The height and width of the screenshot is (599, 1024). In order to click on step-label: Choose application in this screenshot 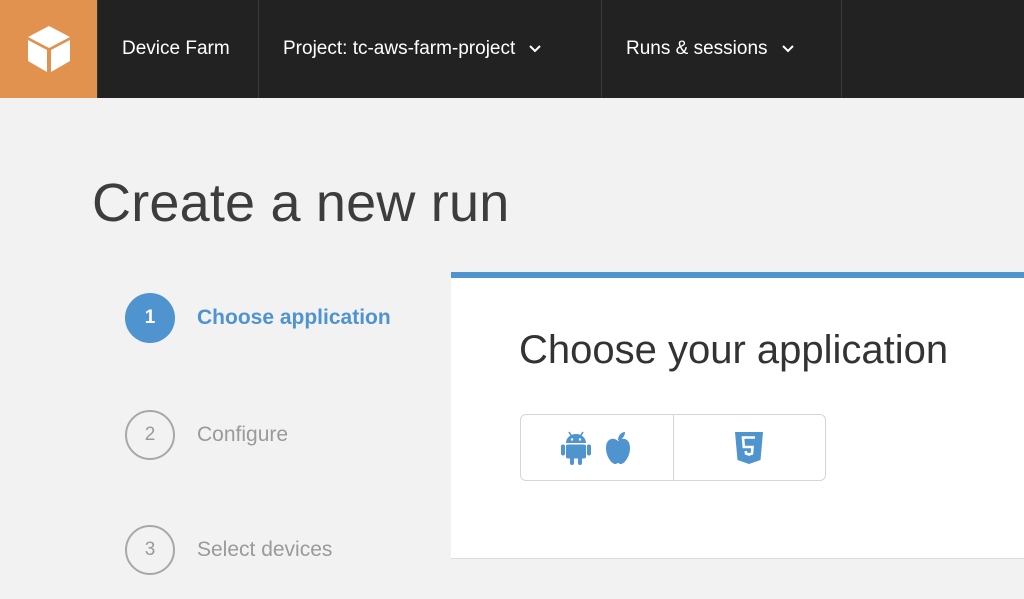, I will do `click(294, 317)`.